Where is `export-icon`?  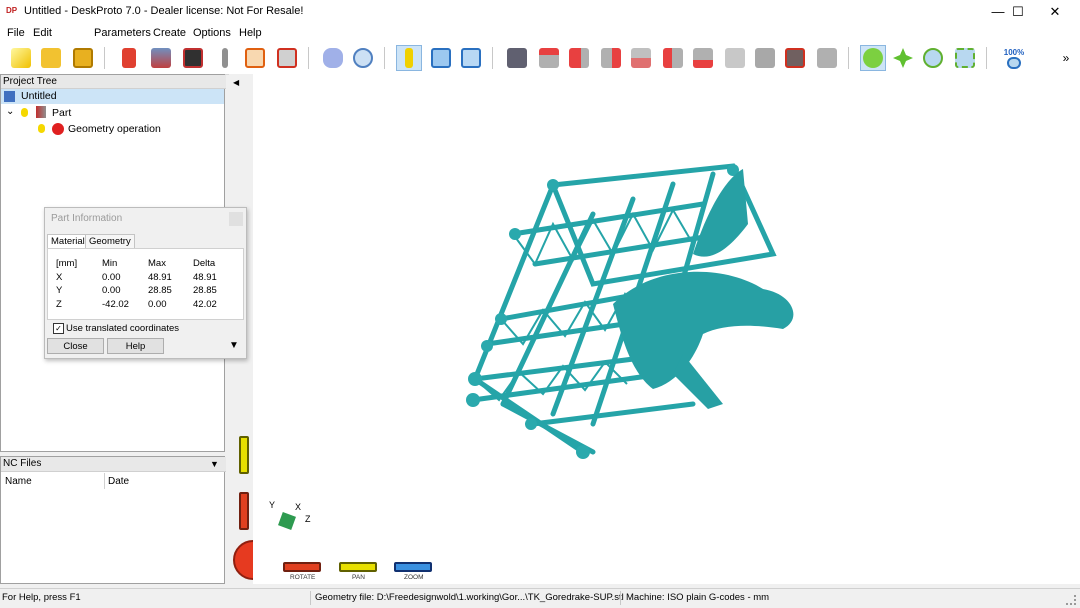 export-icon is located at coordinates (287, 58).